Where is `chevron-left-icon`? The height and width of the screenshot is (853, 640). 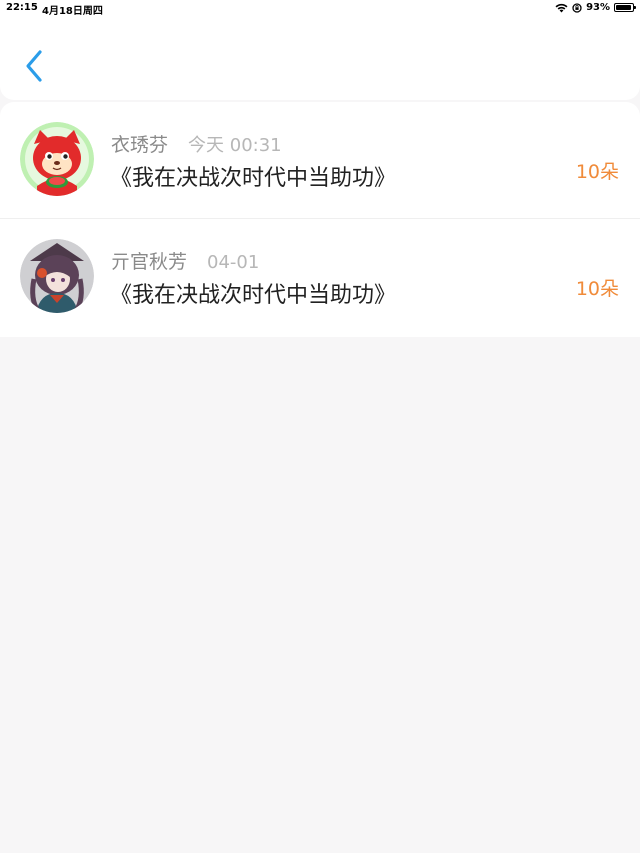 chevron-left-icon is located at coordinates (34, 66).